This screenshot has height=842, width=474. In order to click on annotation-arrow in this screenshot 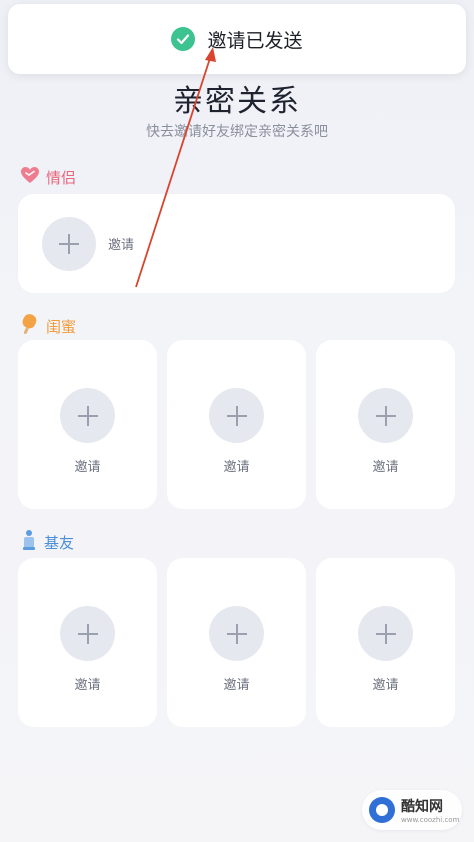, I will do `click(175, 167)`.